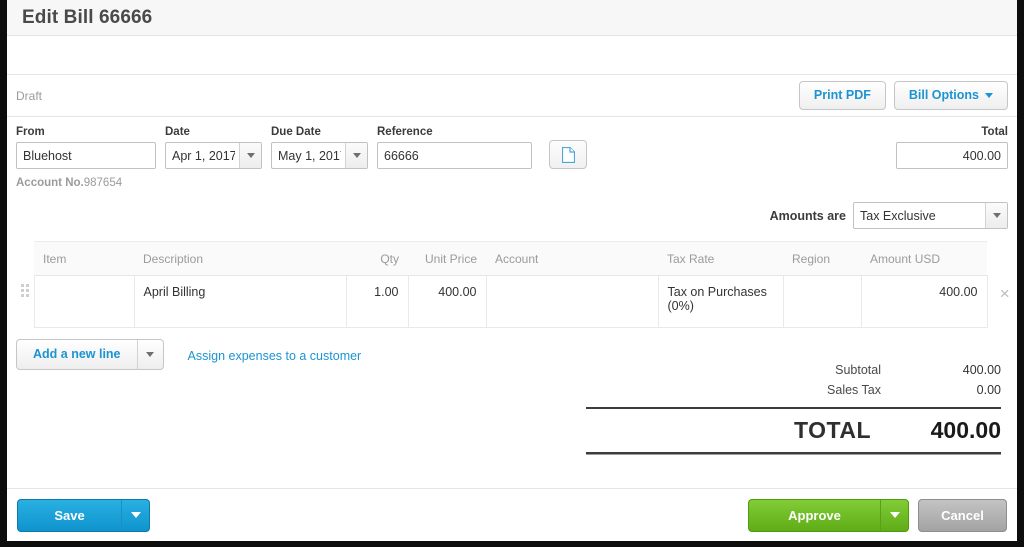  I want to click on sales-tax-label: Sales Tax, so click(854, 390).